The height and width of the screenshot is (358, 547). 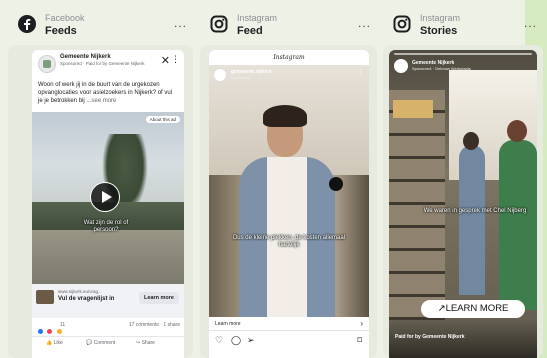 I want to click on facebook-icon, so click(x=27, y=24).